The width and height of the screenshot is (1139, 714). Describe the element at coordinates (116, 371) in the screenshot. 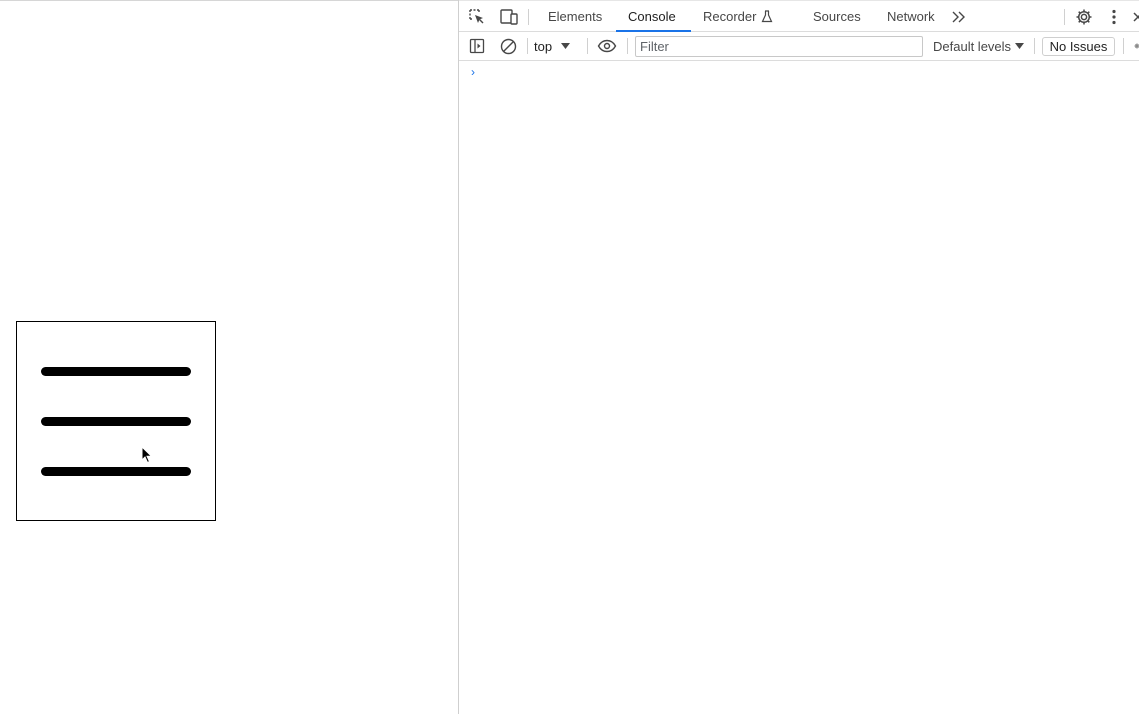

I see `hamburger-bar-top` at that location.